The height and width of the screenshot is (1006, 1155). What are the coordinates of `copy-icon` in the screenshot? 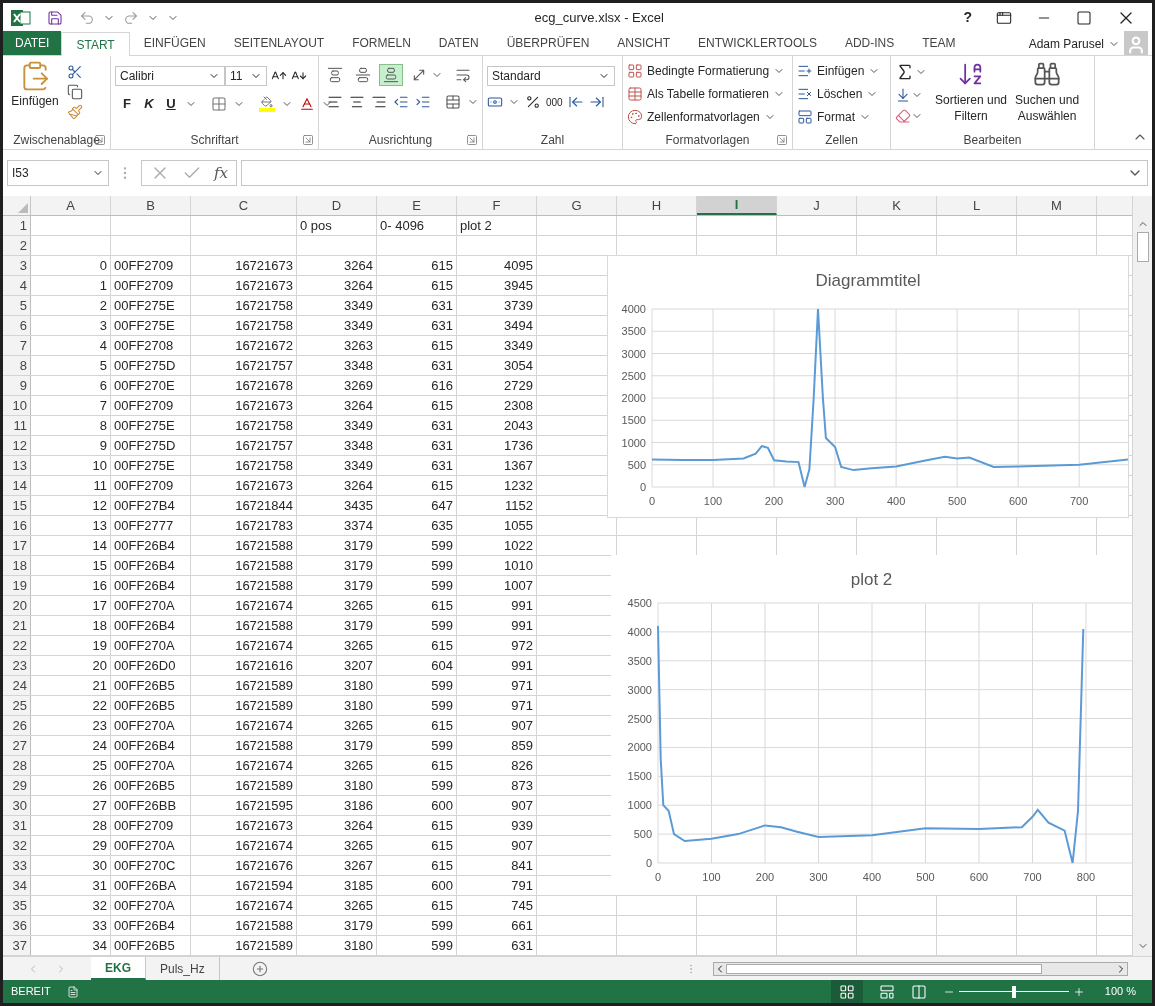 It's located at (75, 92).